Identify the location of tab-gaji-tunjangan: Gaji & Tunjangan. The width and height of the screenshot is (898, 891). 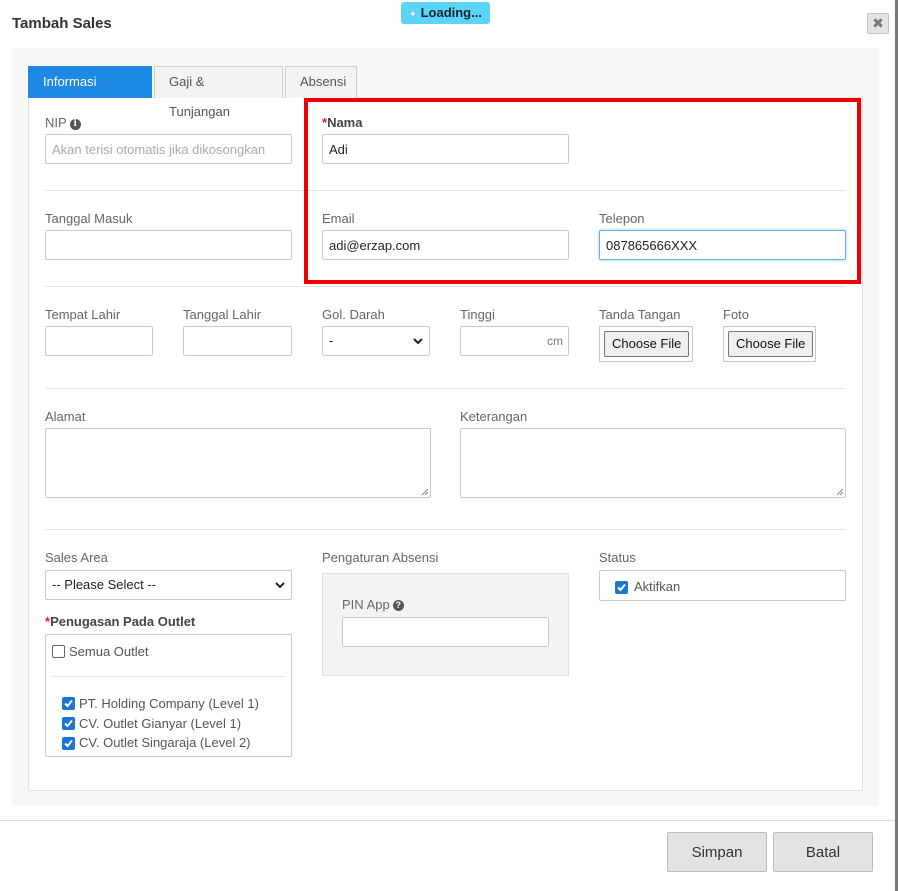
(218, 92).